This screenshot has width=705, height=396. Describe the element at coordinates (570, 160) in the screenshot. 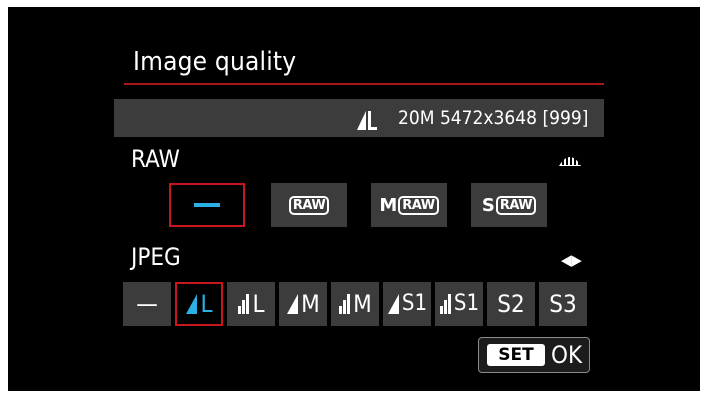

I see `main-dial-icon` at that location.